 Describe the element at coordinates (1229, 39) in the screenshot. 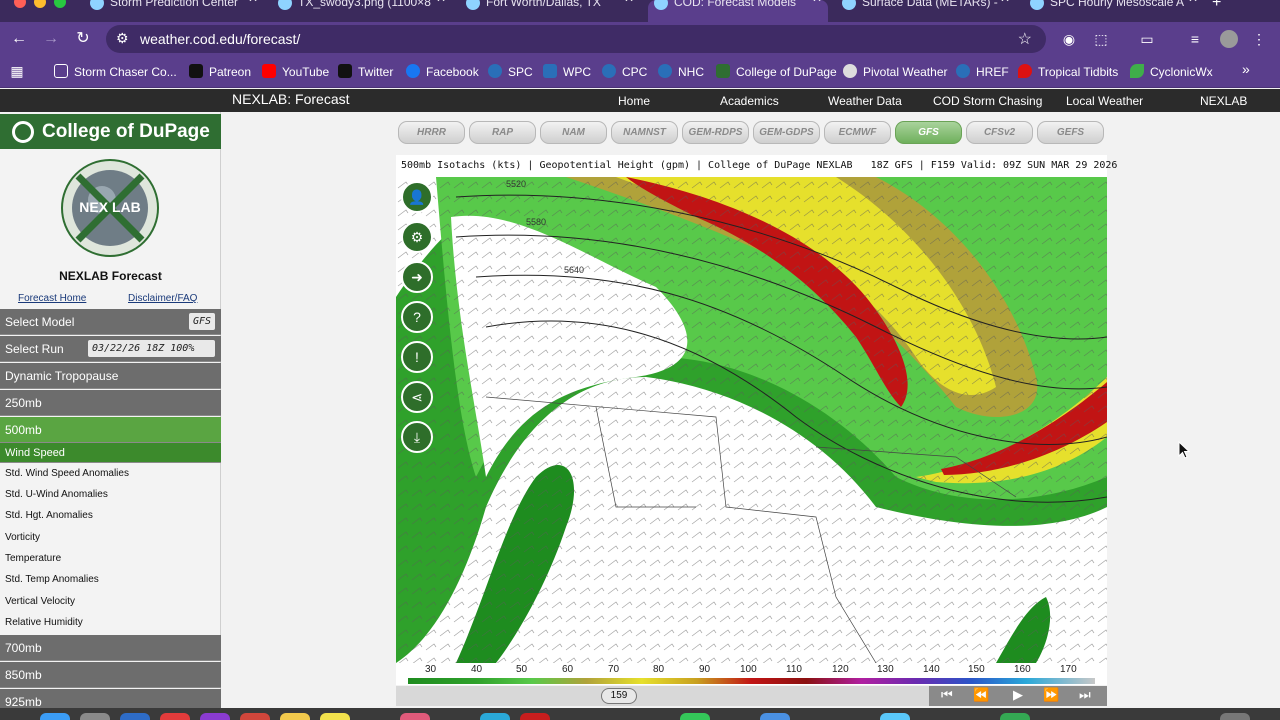

I see `profile-avatar` at that location.